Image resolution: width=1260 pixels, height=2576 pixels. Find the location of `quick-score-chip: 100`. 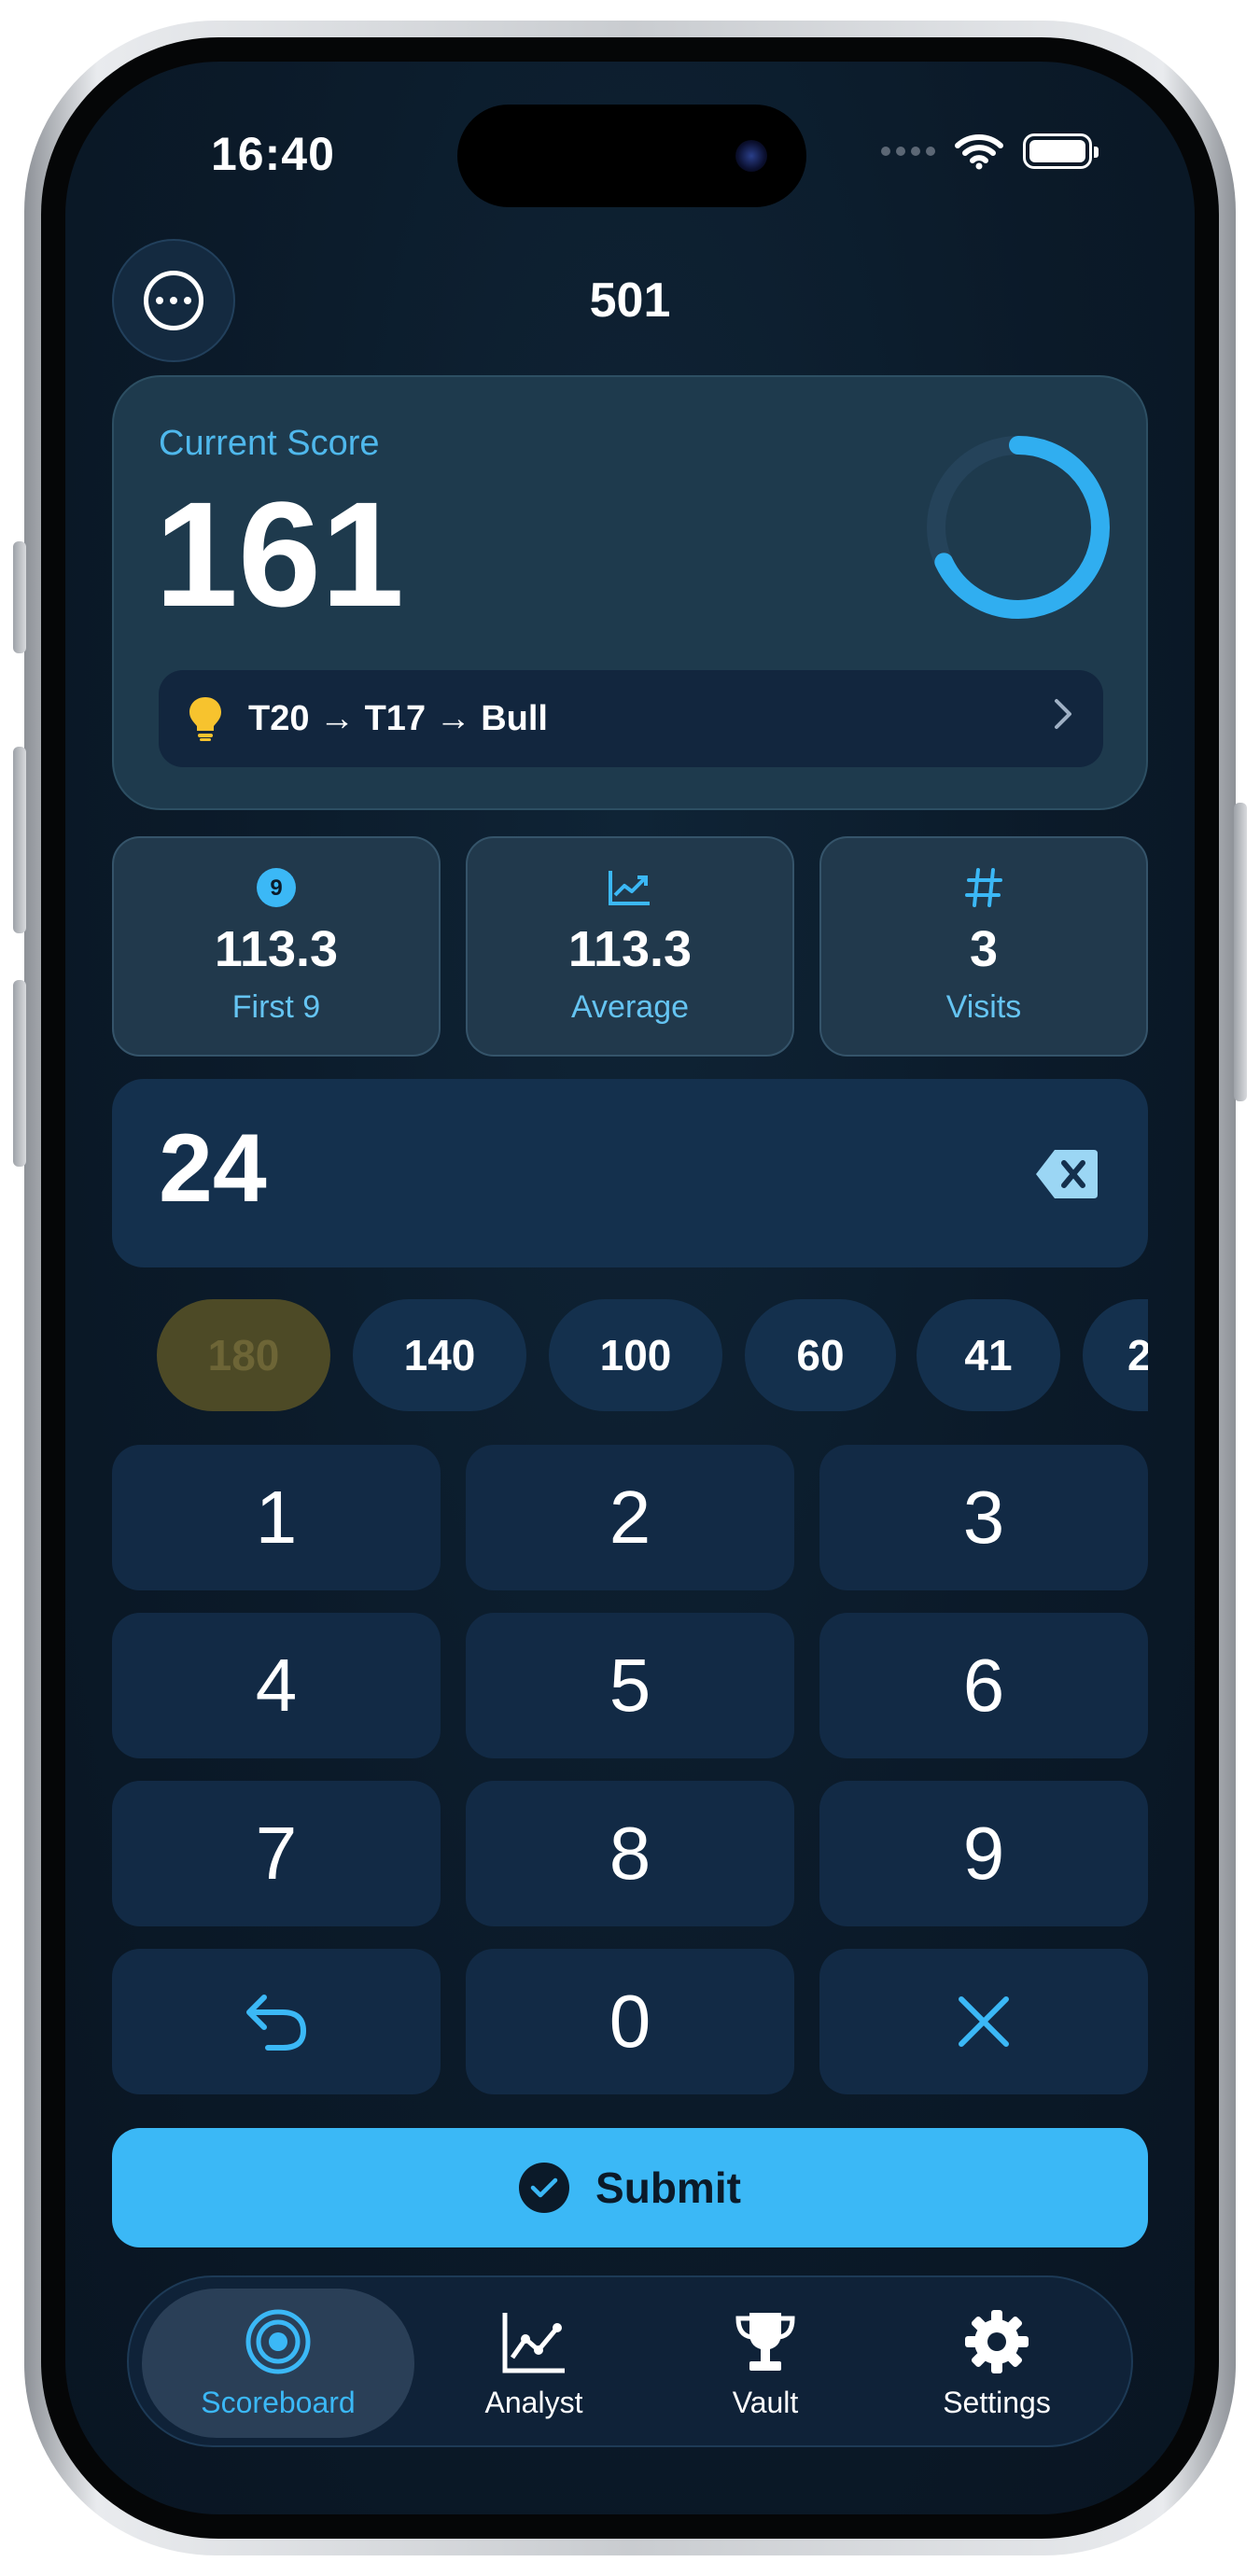

quick-score-chip: 100 is located at coordinates (635, 1355).